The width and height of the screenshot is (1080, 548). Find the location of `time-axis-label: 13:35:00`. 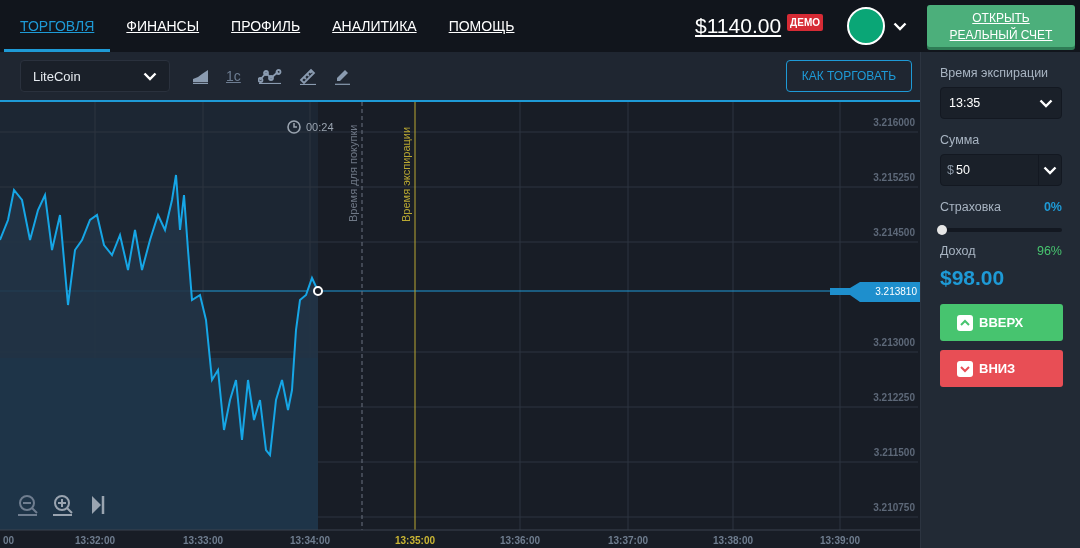

time-axis-label: 13:35:00 is located at coordinates (415, 540).